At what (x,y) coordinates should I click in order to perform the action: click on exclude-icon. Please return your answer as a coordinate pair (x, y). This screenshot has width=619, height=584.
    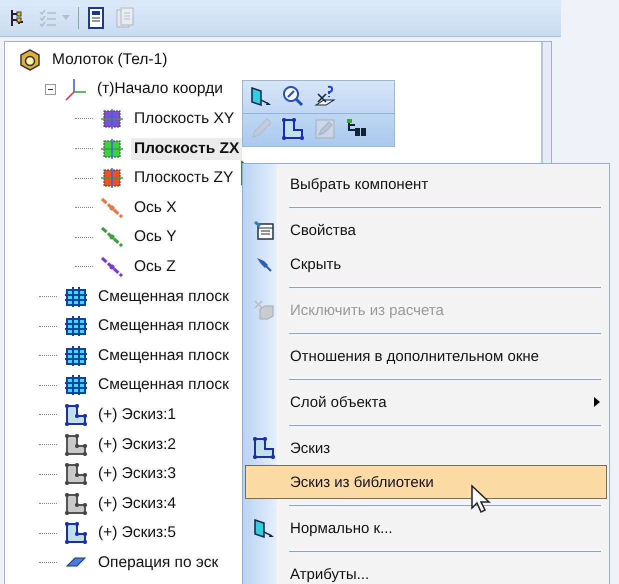
    Looking at the image, I should click on (264, 310).